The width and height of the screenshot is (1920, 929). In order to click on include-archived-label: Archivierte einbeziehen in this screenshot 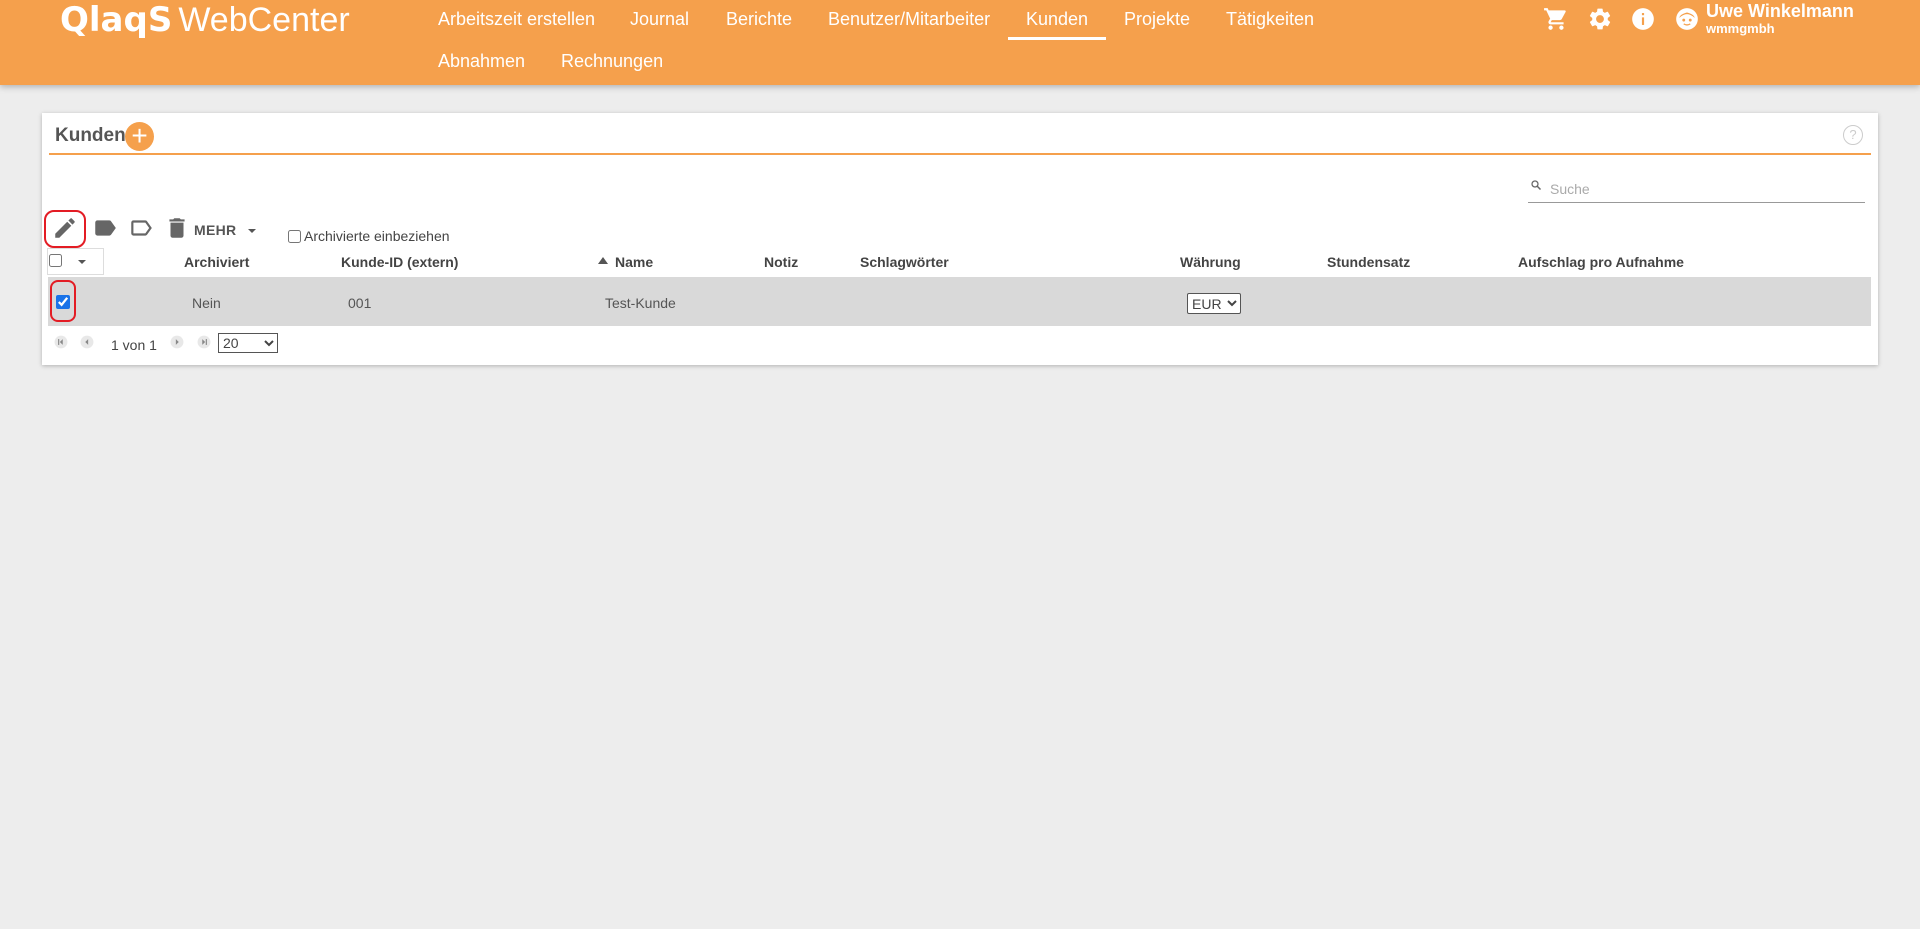, I will do `click(377, 236)`.